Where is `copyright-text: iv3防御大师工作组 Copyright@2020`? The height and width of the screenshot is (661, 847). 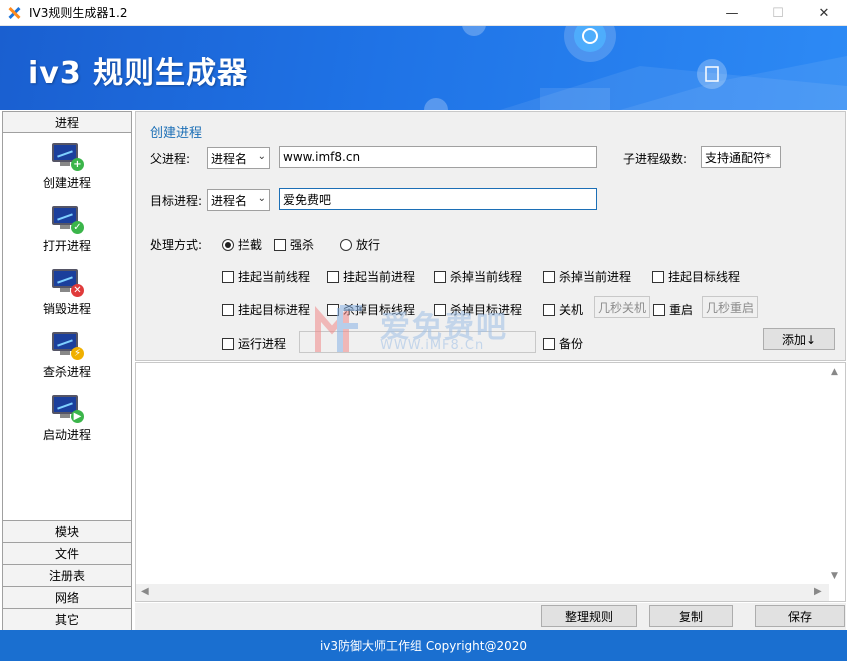
copyright-text: iv3防御大师工作组 Copyright@2020 is located at coordinates (423, 646).